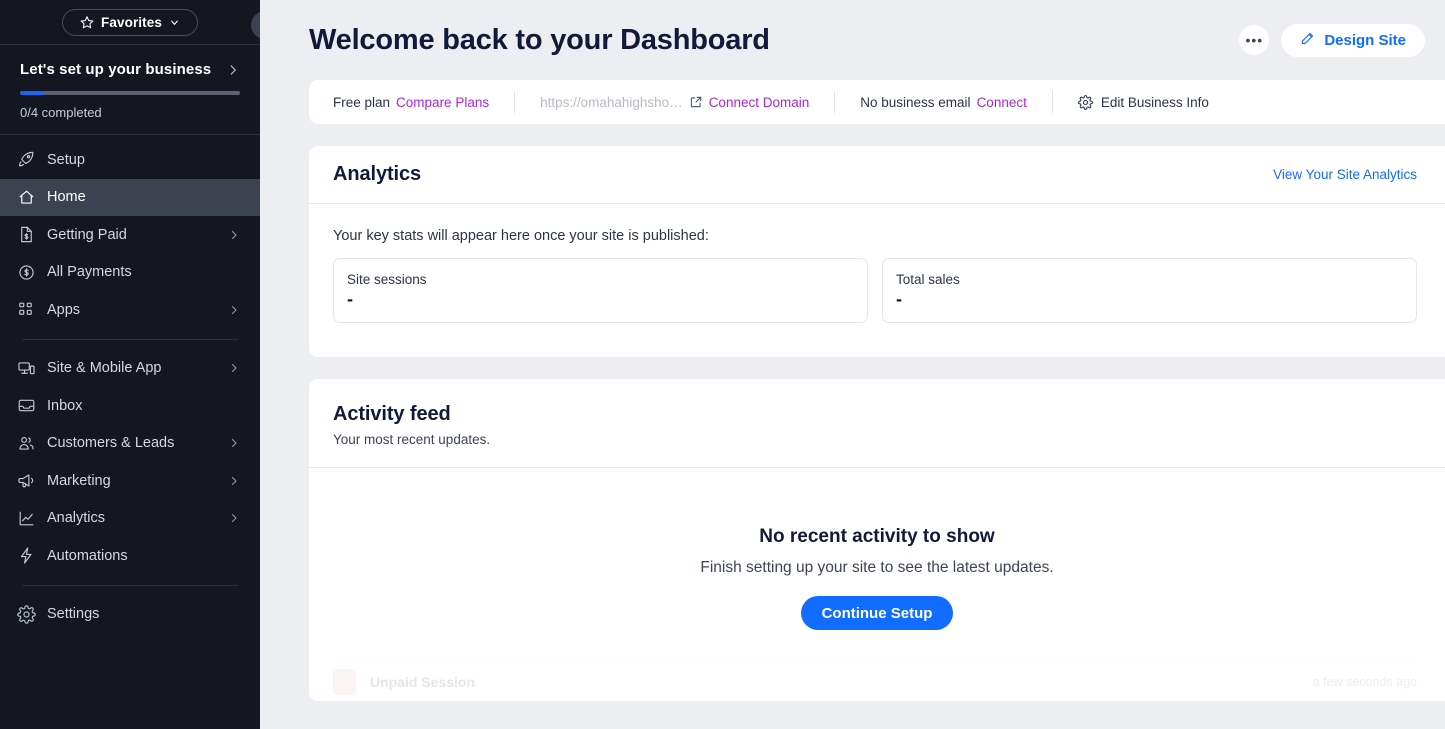 The height and width of the screenshot is (729, 1445). What do you see at coordinates (899, 299) in the screenshot?
I see `stat-value: -` at bounding box center [899, 299].